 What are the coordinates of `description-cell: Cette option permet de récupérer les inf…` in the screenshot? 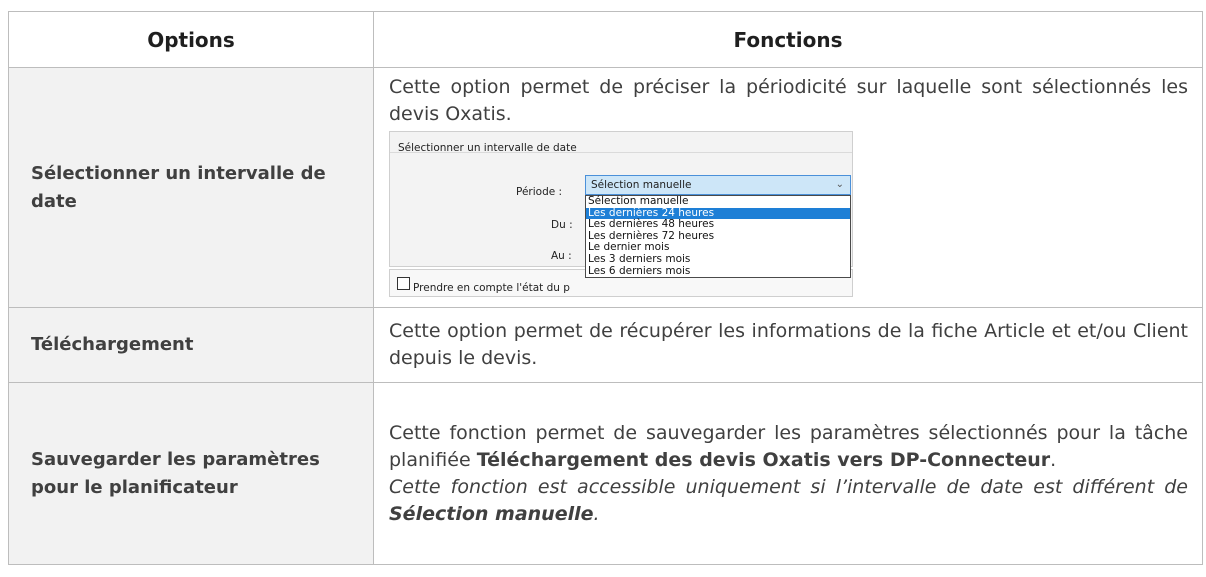 It's located at (788, 345).